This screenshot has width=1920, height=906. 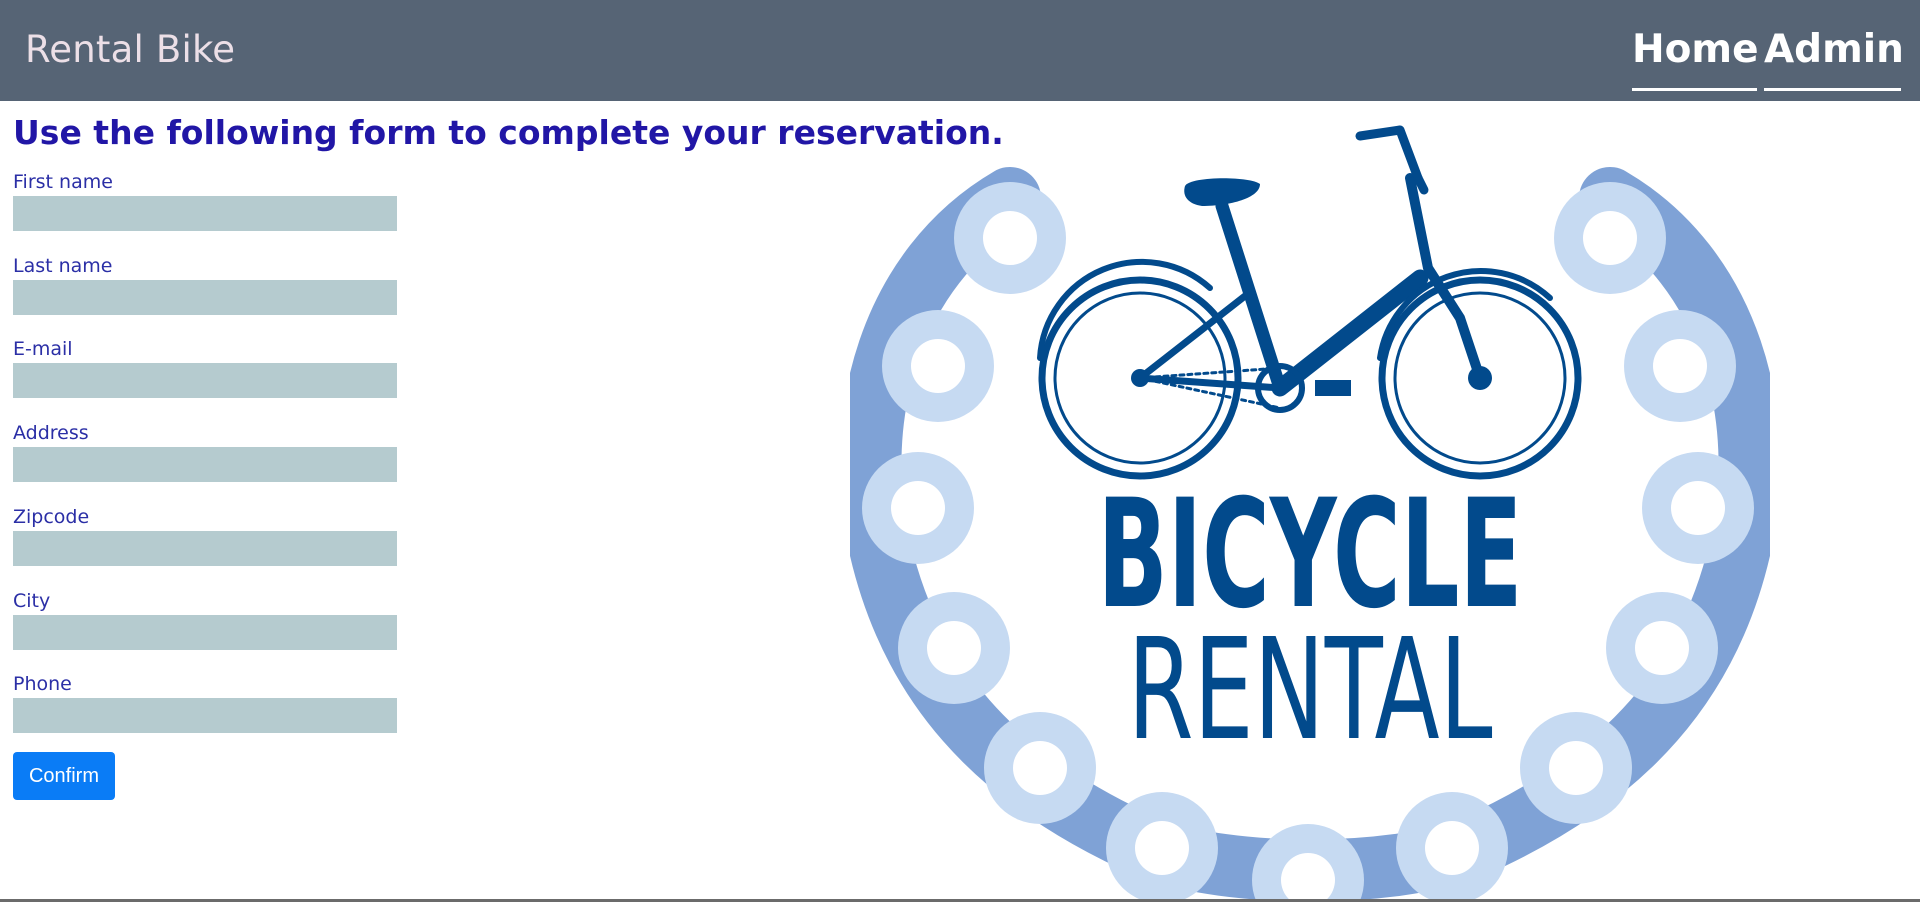 I want to click on phone-label: Phone, so click(x=42, y=684).